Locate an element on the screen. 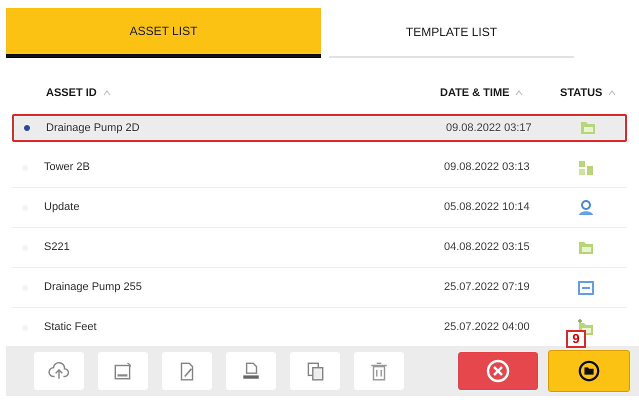 This screenshot has width=639, height=402. card-button is located at coordinates (123, 371).